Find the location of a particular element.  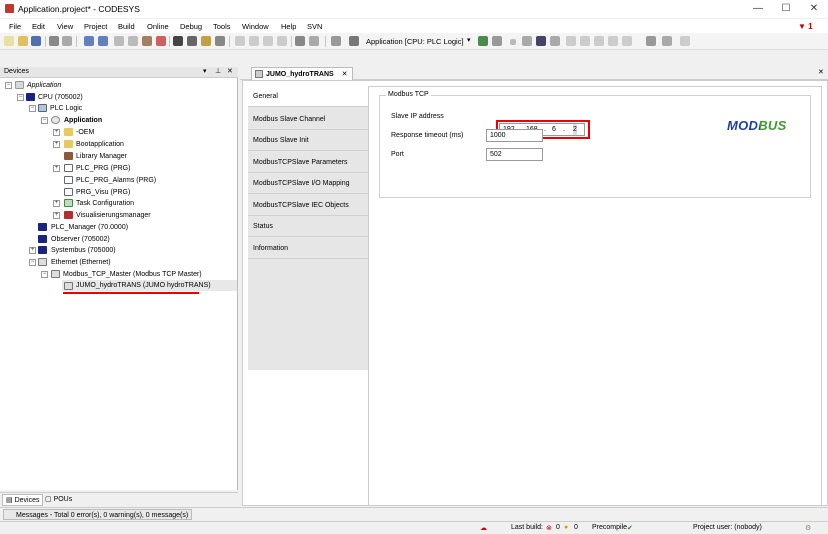

run-to-cursor-icon is located at coordinates (627, 41).